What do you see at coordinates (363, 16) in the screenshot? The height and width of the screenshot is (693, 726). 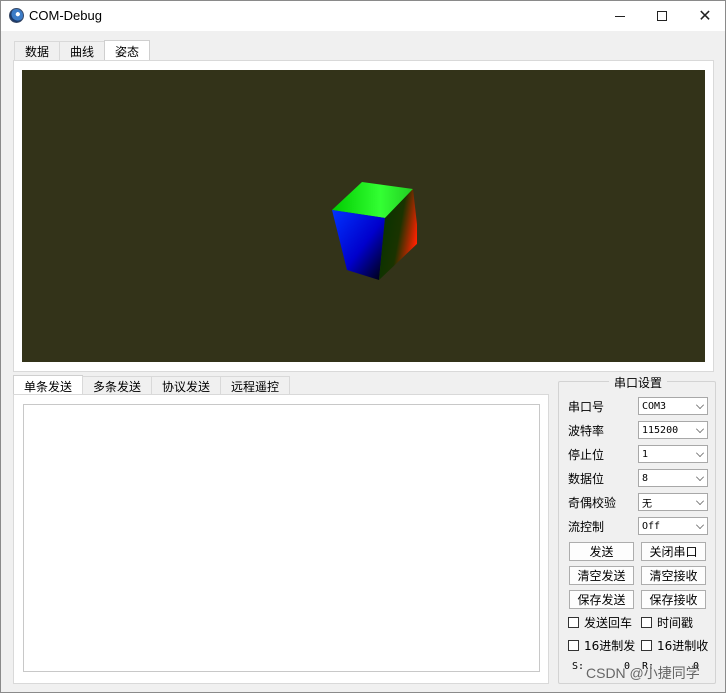 I see `title-bar: COM-Debug ✕` at bounding box center [363, 16].